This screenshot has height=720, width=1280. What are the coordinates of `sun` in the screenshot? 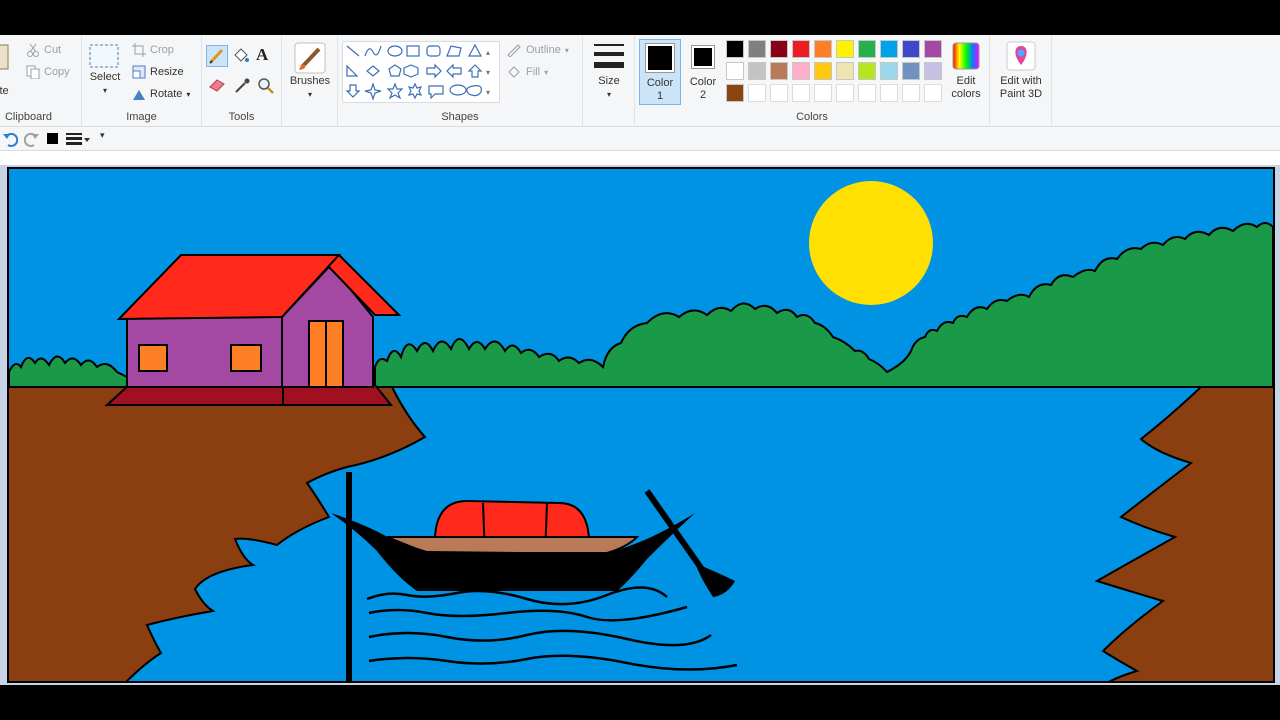 It's located at (871, 243).